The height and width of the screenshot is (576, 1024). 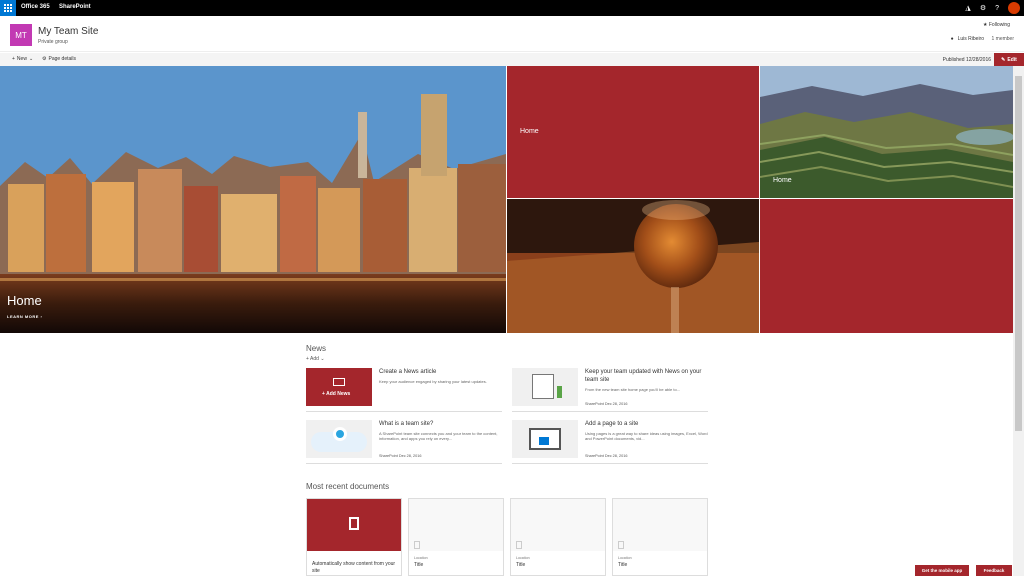 I want to click on site-subtitle: Private group, so click(x=53, y=42).